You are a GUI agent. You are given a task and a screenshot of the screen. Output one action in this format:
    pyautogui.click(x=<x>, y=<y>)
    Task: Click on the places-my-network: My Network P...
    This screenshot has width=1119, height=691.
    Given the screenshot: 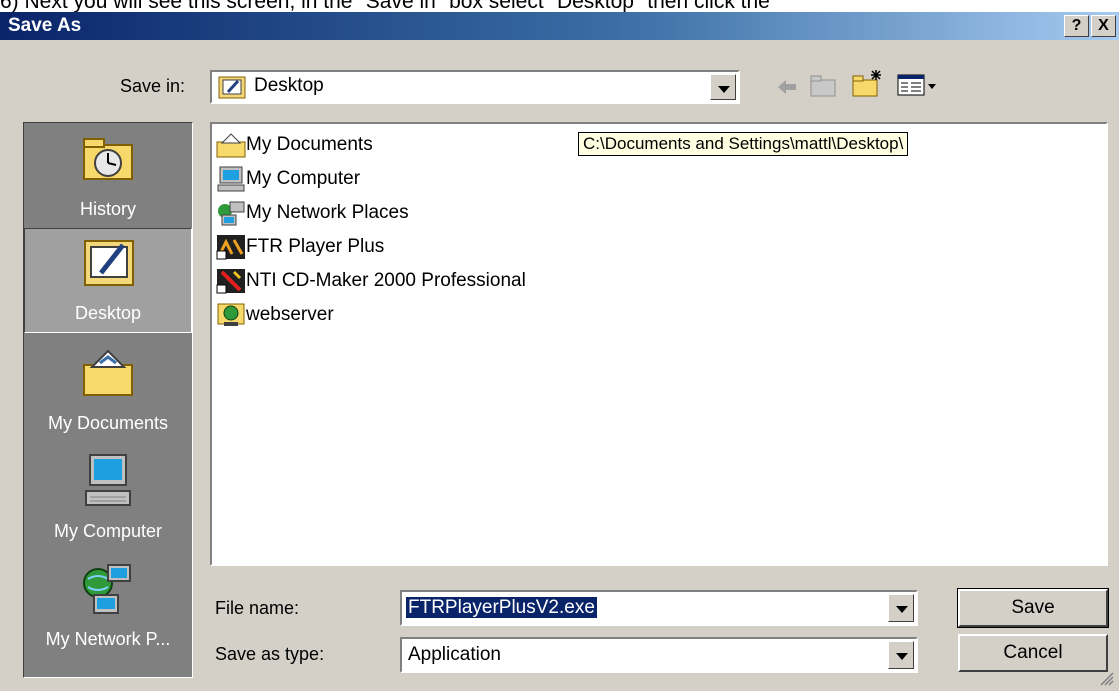 What is the action you would take?
    pyautogui.click(x=108, y=605)
    